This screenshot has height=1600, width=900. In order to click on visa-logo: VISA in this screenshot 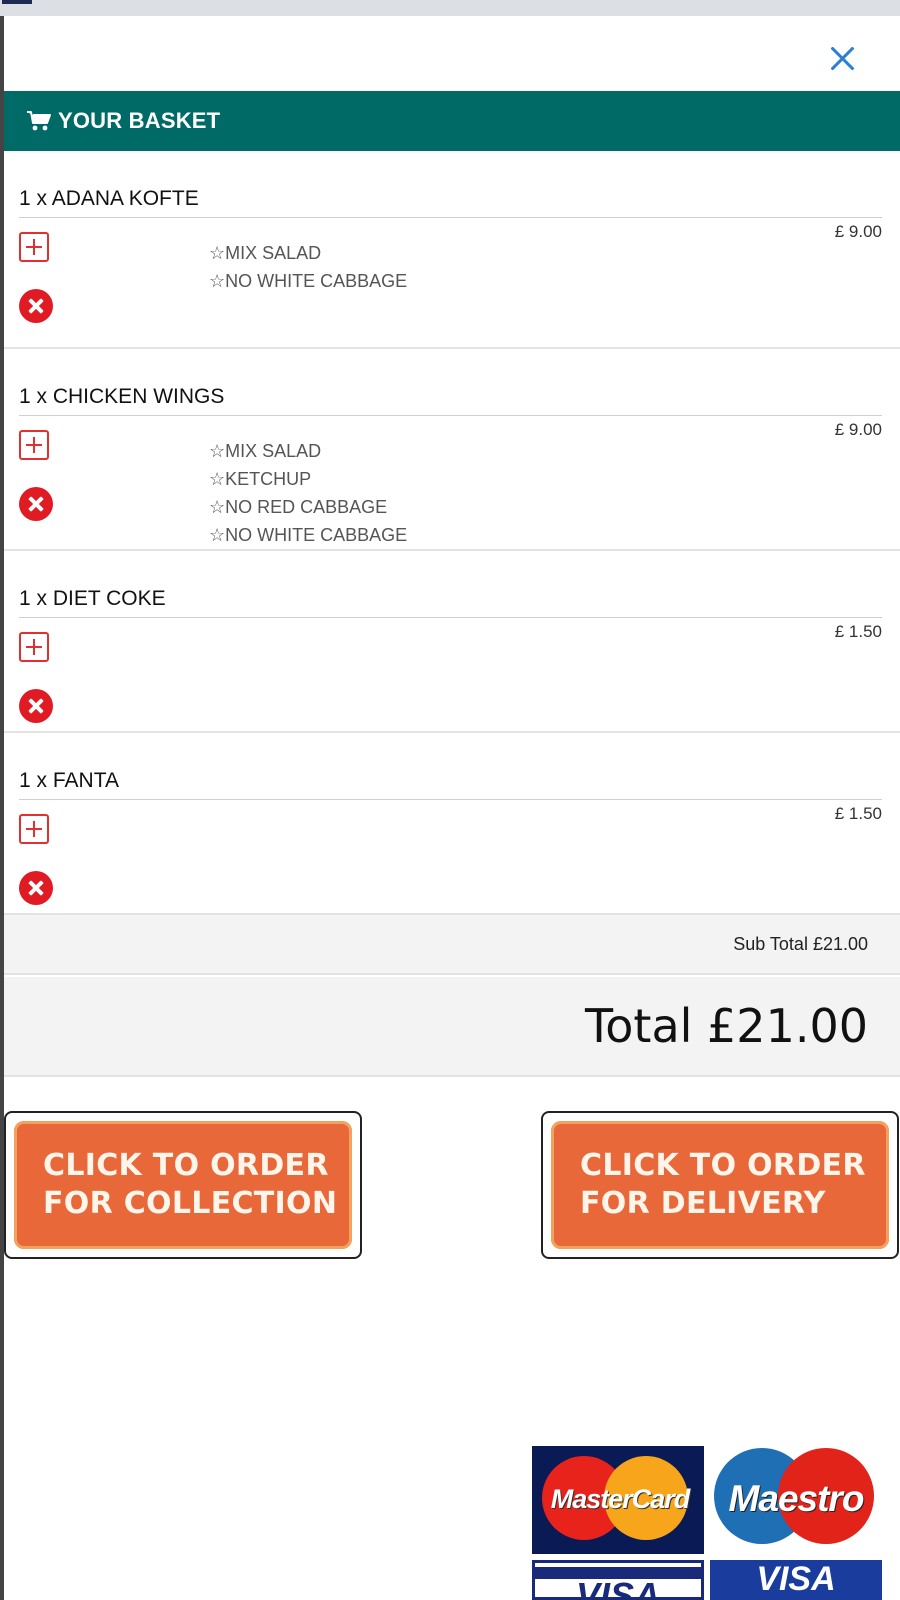, I will do `click(618, 1580)`.